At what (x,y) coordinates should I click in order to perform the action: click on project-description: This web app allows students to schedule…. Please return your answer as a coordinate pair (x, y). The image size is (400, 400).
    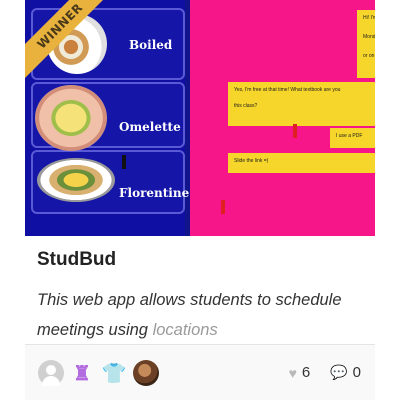
    Looking at the image, I should click on (202, 315).